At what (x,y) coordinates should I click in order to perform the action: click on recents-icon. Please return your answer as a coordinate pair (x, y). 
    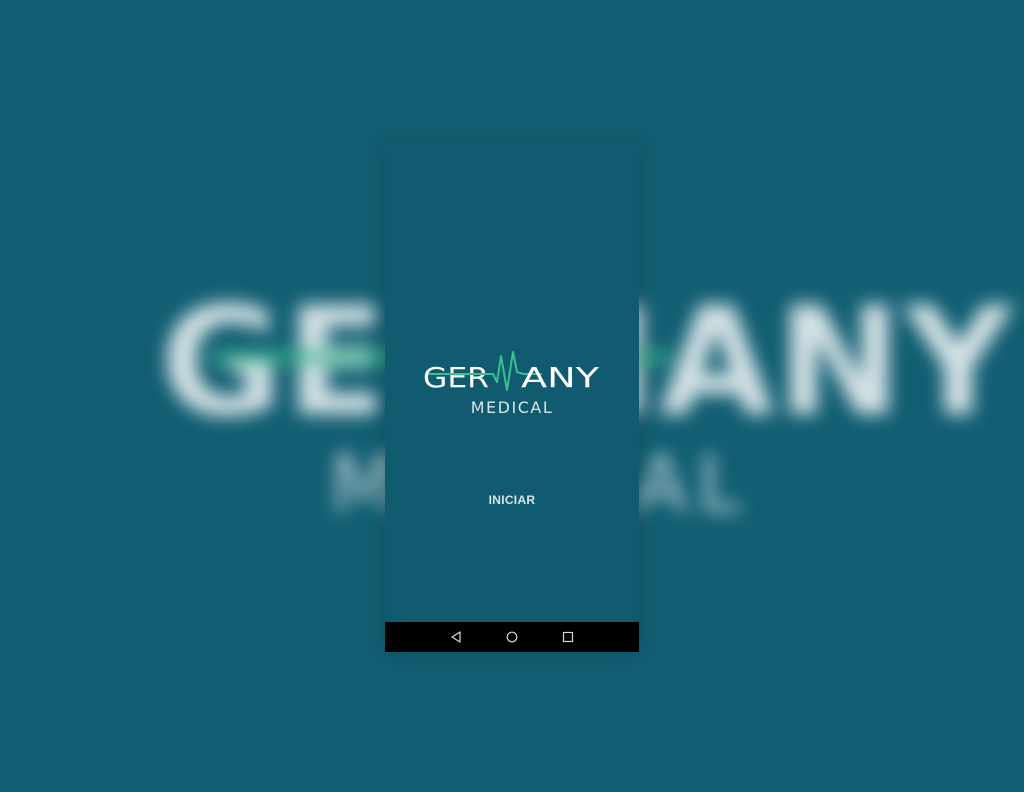
    Looking at the image, I should click on (568, 637).